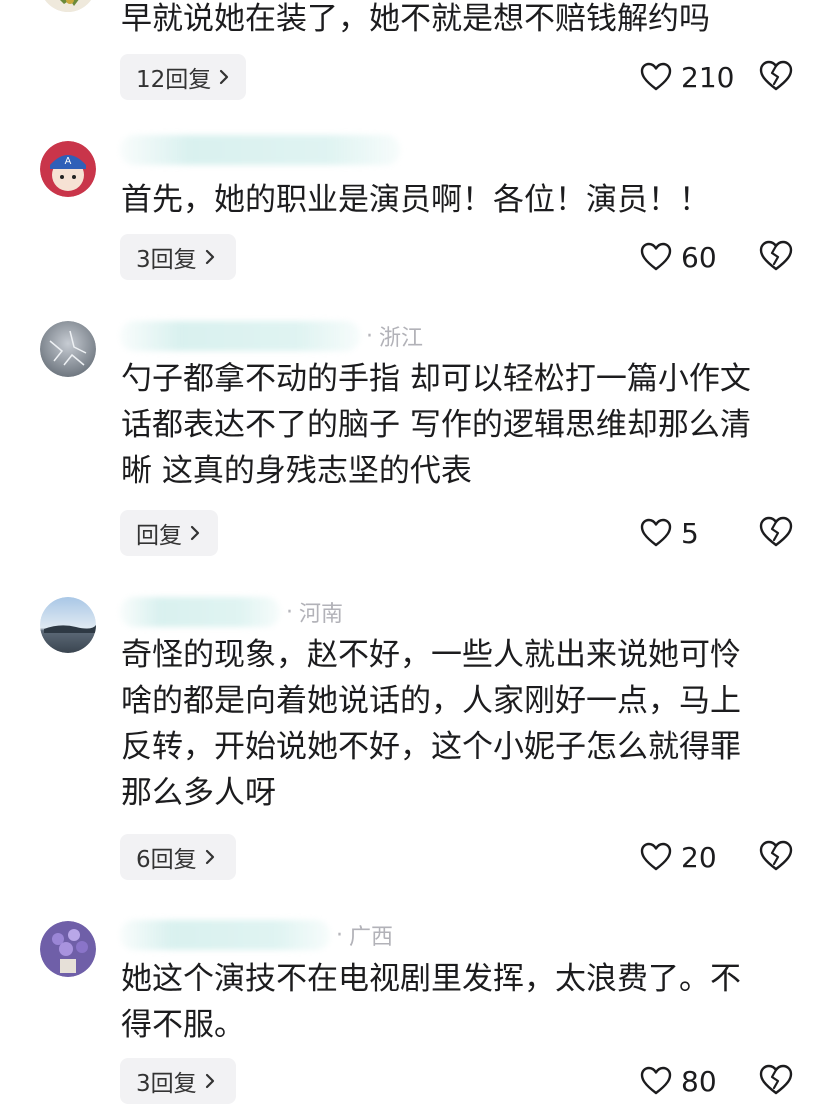 The image size is (827, 1104). What do you see at coordinates (690, 533) in the screenshot?
I see `like-count: 5` at bounding box center [690, 533].